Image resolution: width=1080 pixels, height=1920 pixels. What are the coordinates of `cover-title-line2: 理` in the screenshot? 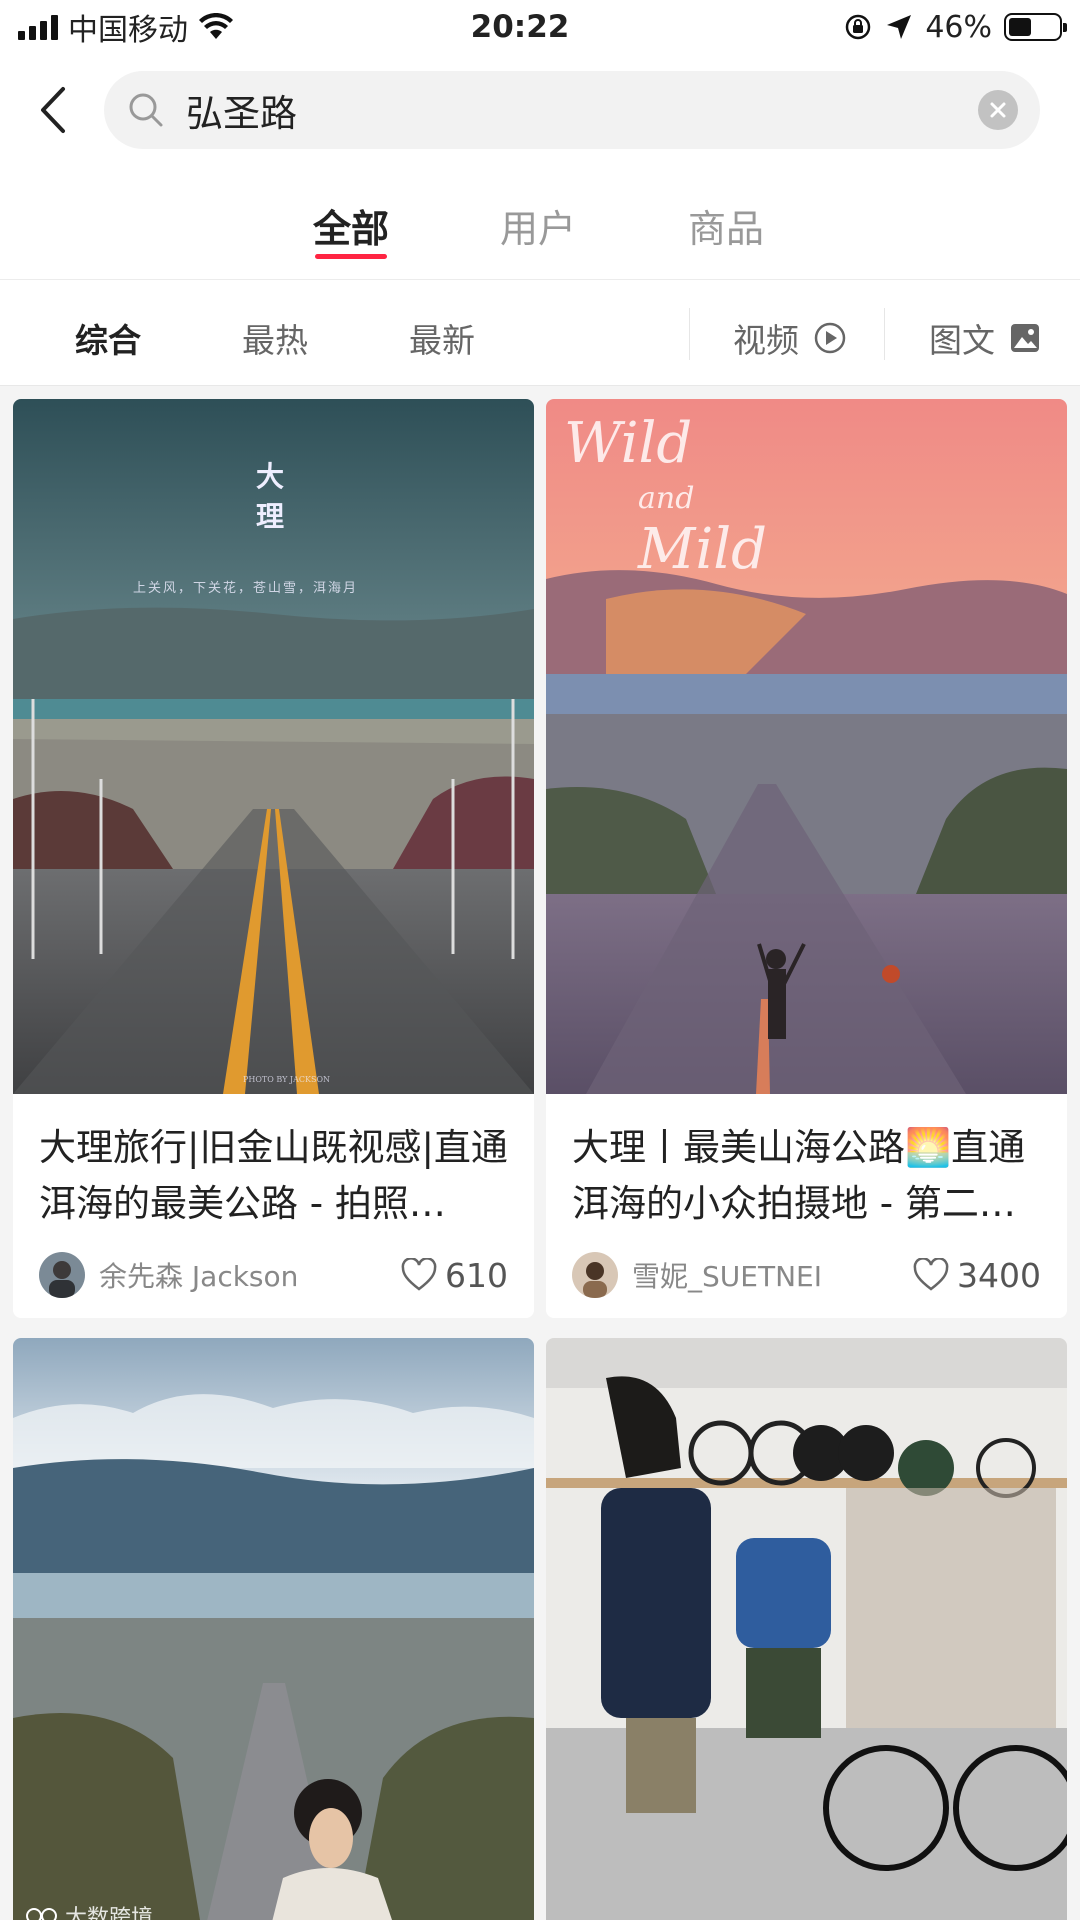 It's located at (270, 516).